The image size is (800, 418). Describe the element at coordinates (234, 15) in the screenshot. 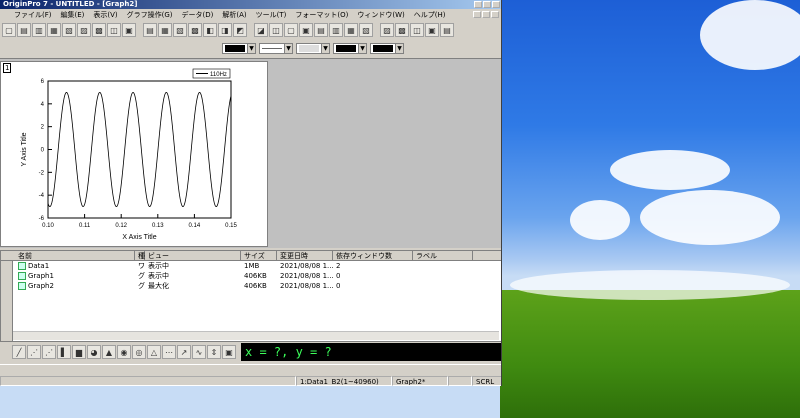

I see `menu-analysis: 解析(A)` at that location.